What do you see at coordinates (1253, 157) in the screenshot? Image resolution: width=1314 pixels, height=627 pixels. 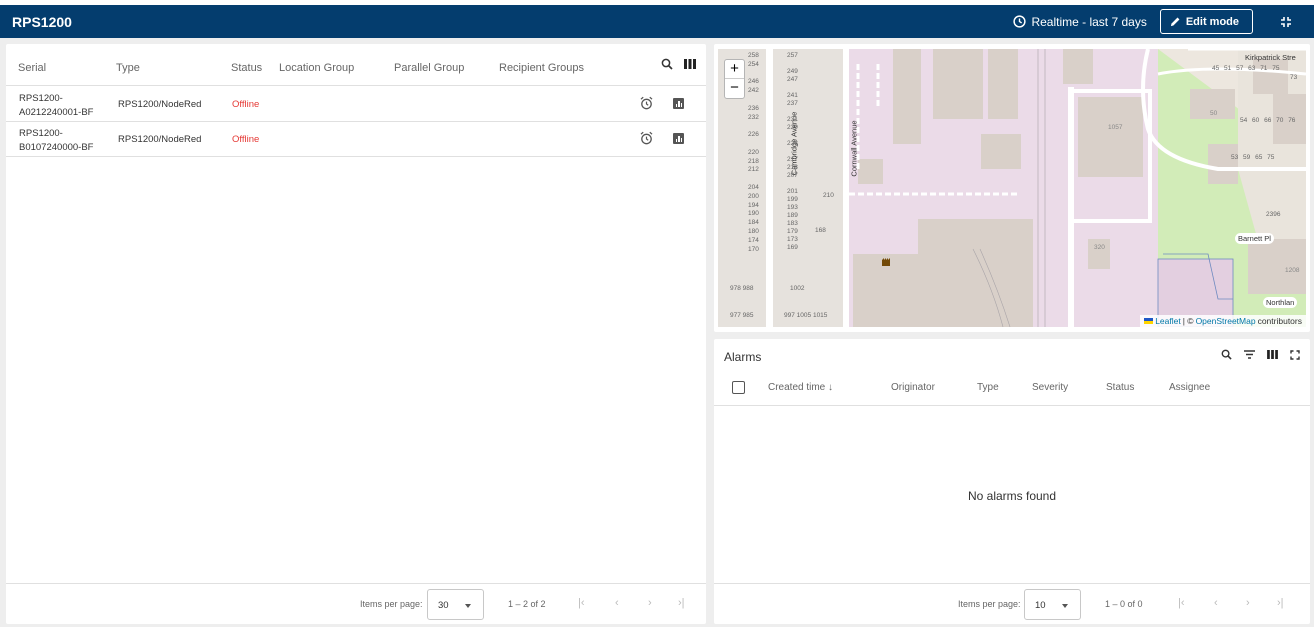 I see `house-numbers-topright: 53 59 65 75` at bounding box center [1253, 157].